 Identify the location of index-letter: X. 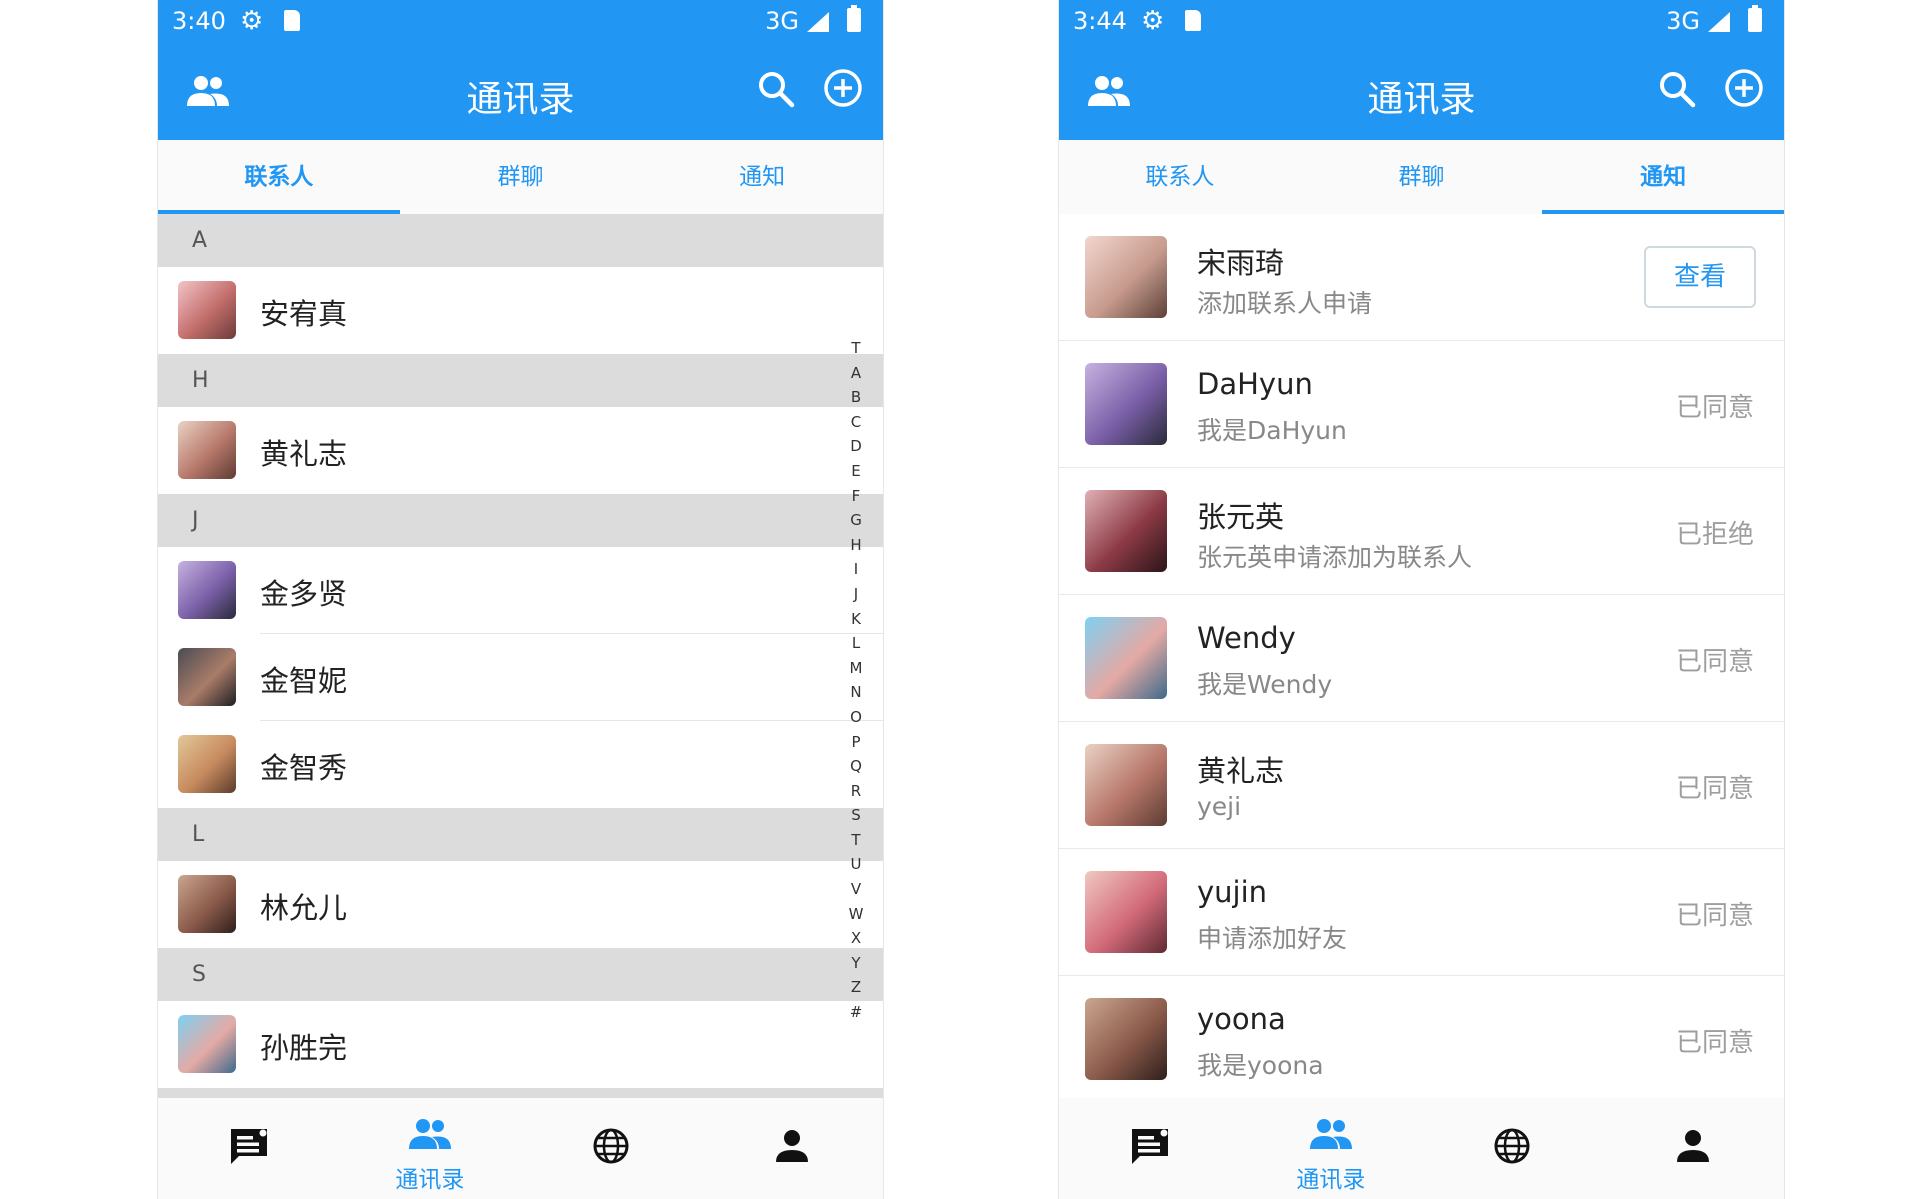
(856, 938).